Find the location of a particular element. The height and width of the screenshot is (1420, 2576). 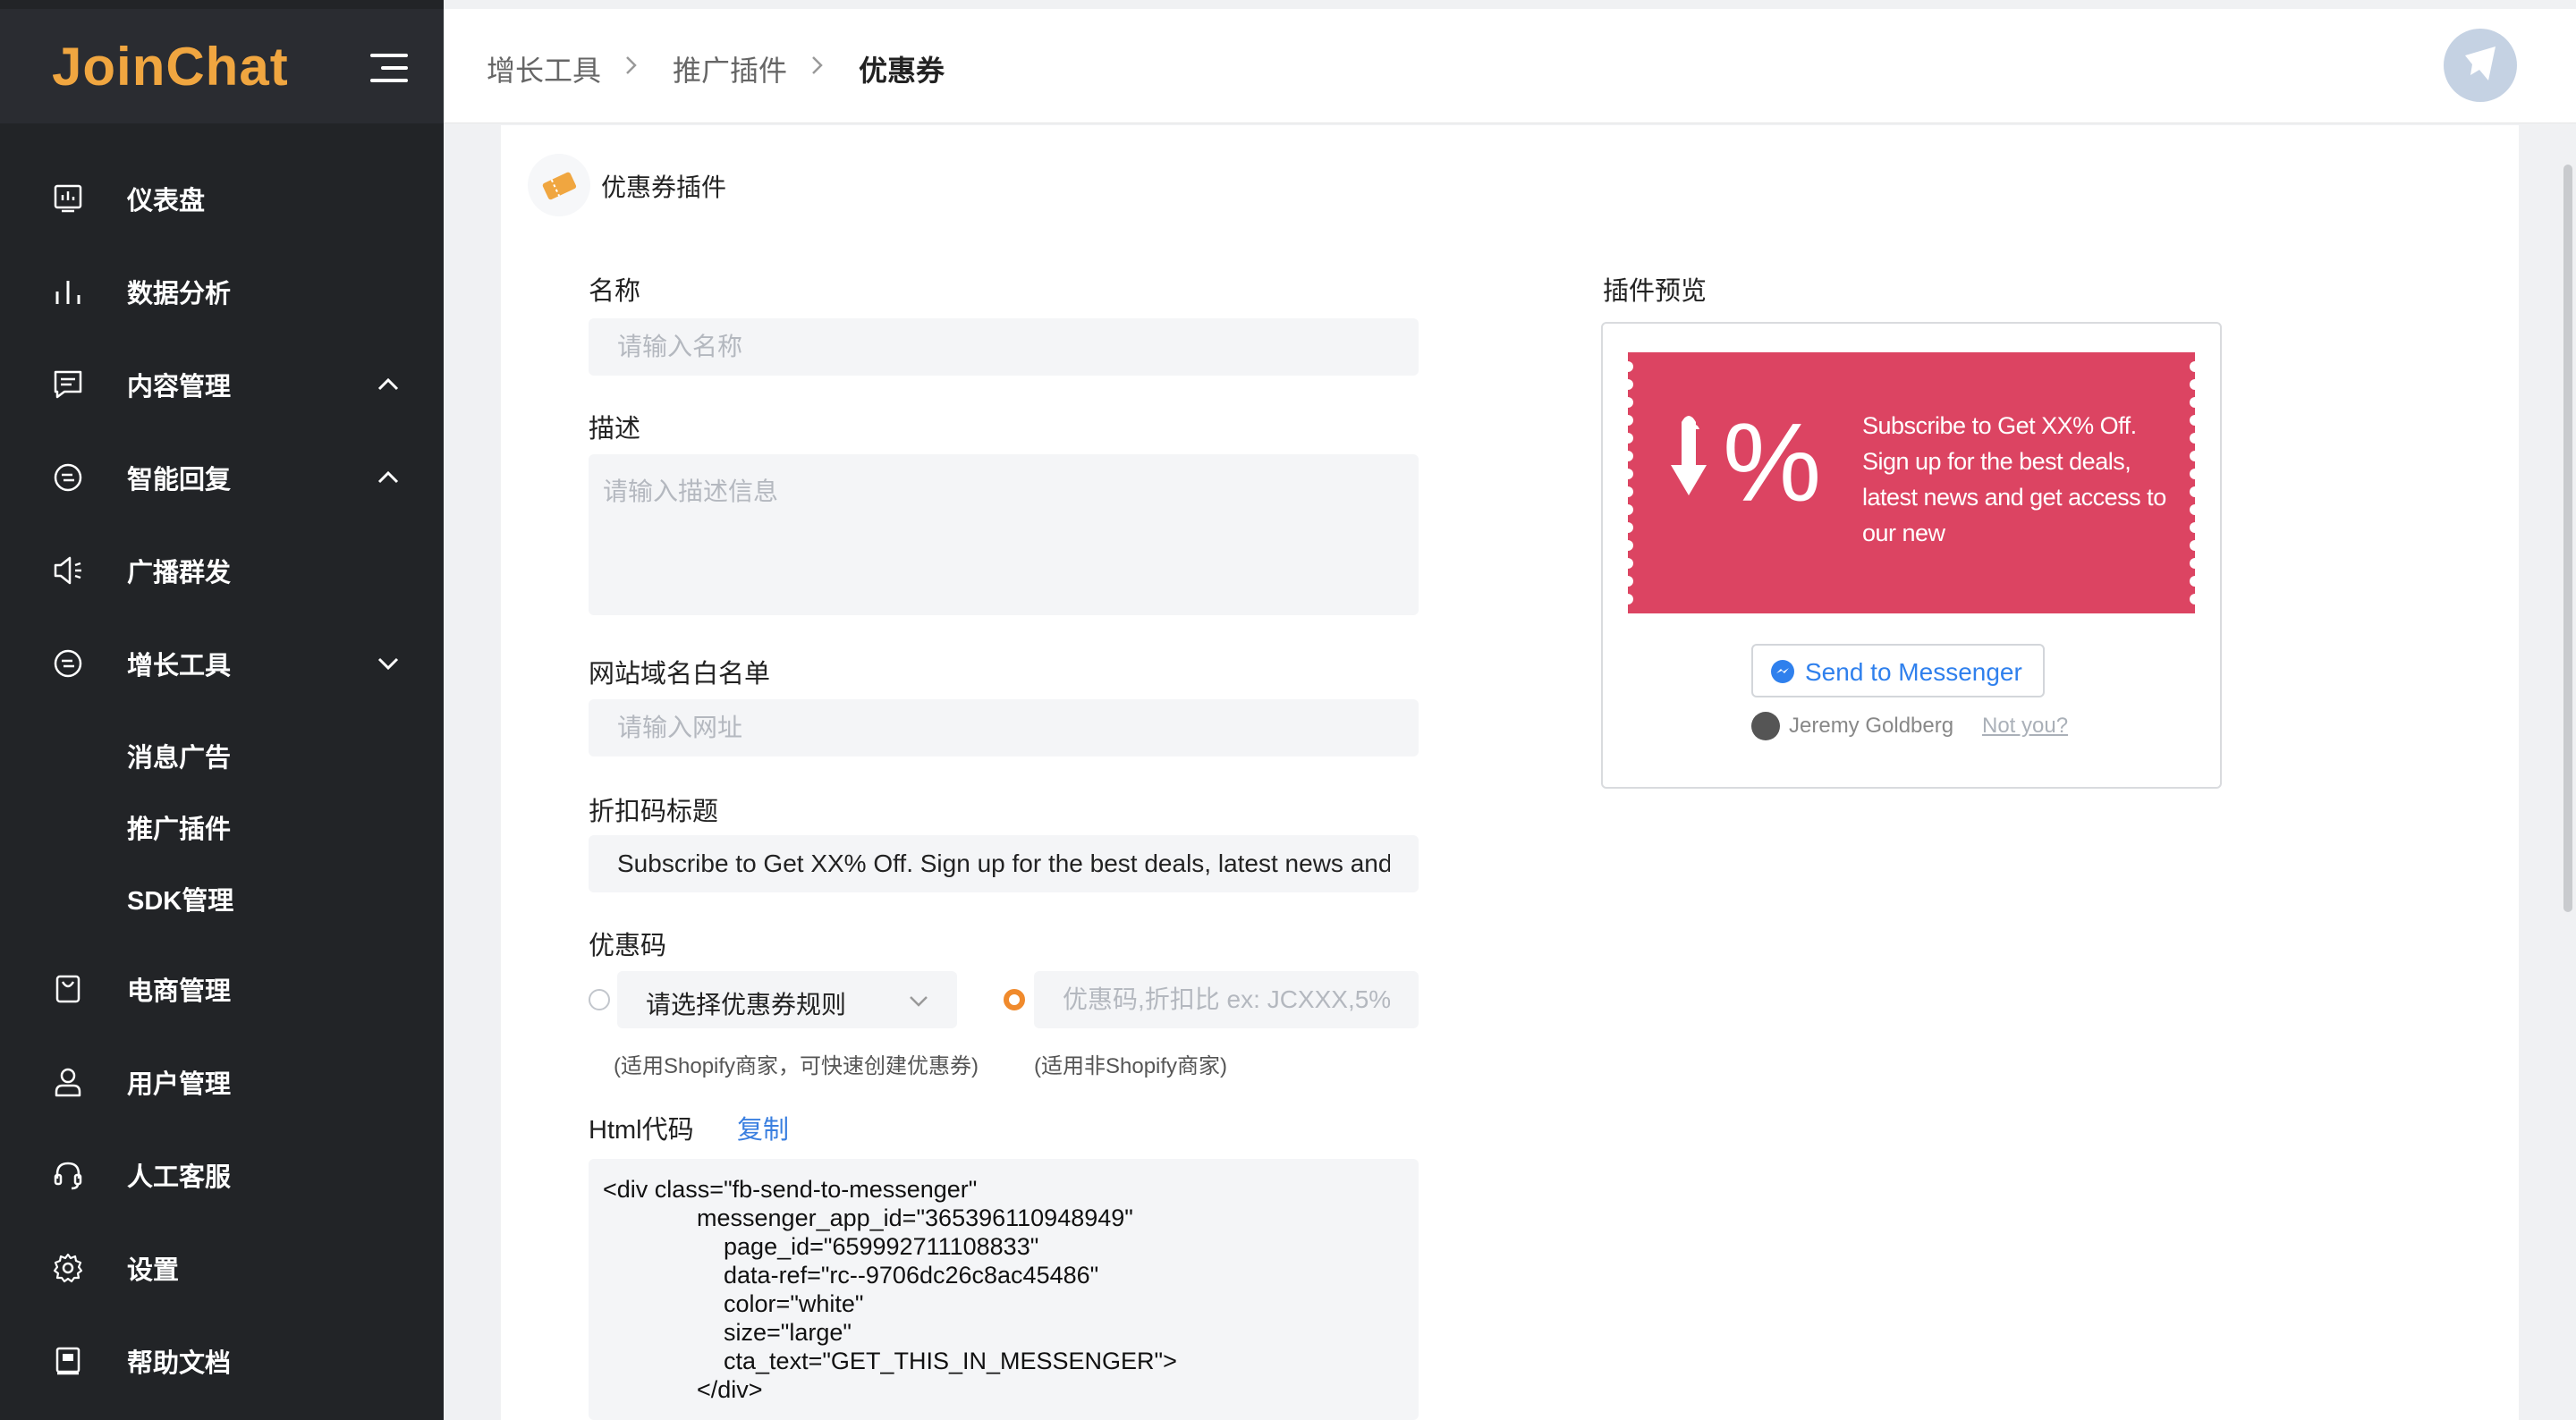

sidebar-item-help: 帮助文档 is located at coordinates (222, 1361).